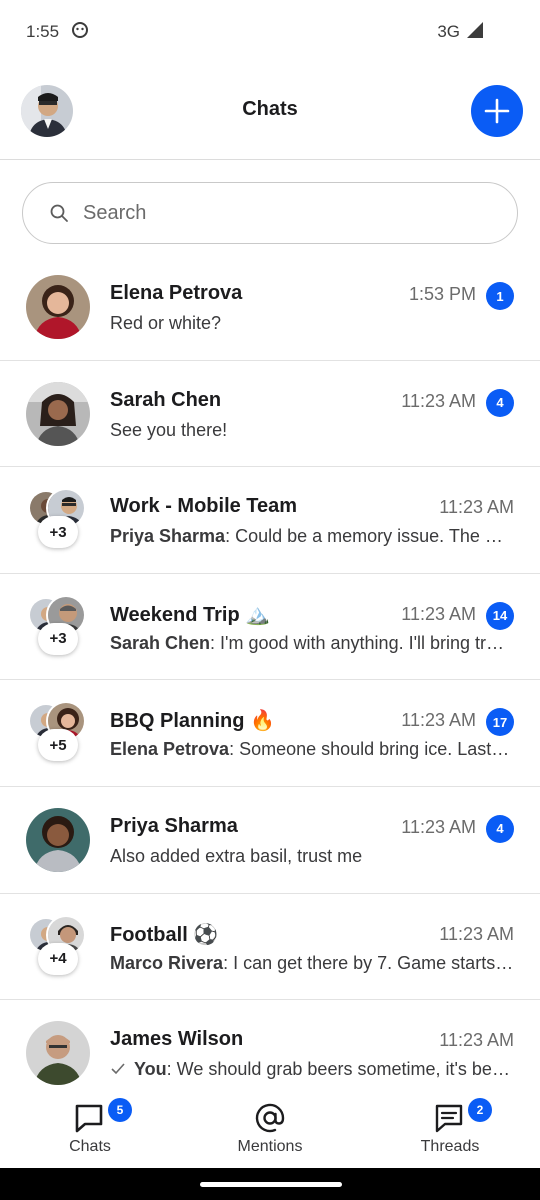 This screenshot has height=1200, width=540. Describe the element at coordinates (270, 414) in the screenshot. I see `chat-row-sarah-chen: Sarah Chen 11:23 AM 4 See you there!` at that location.